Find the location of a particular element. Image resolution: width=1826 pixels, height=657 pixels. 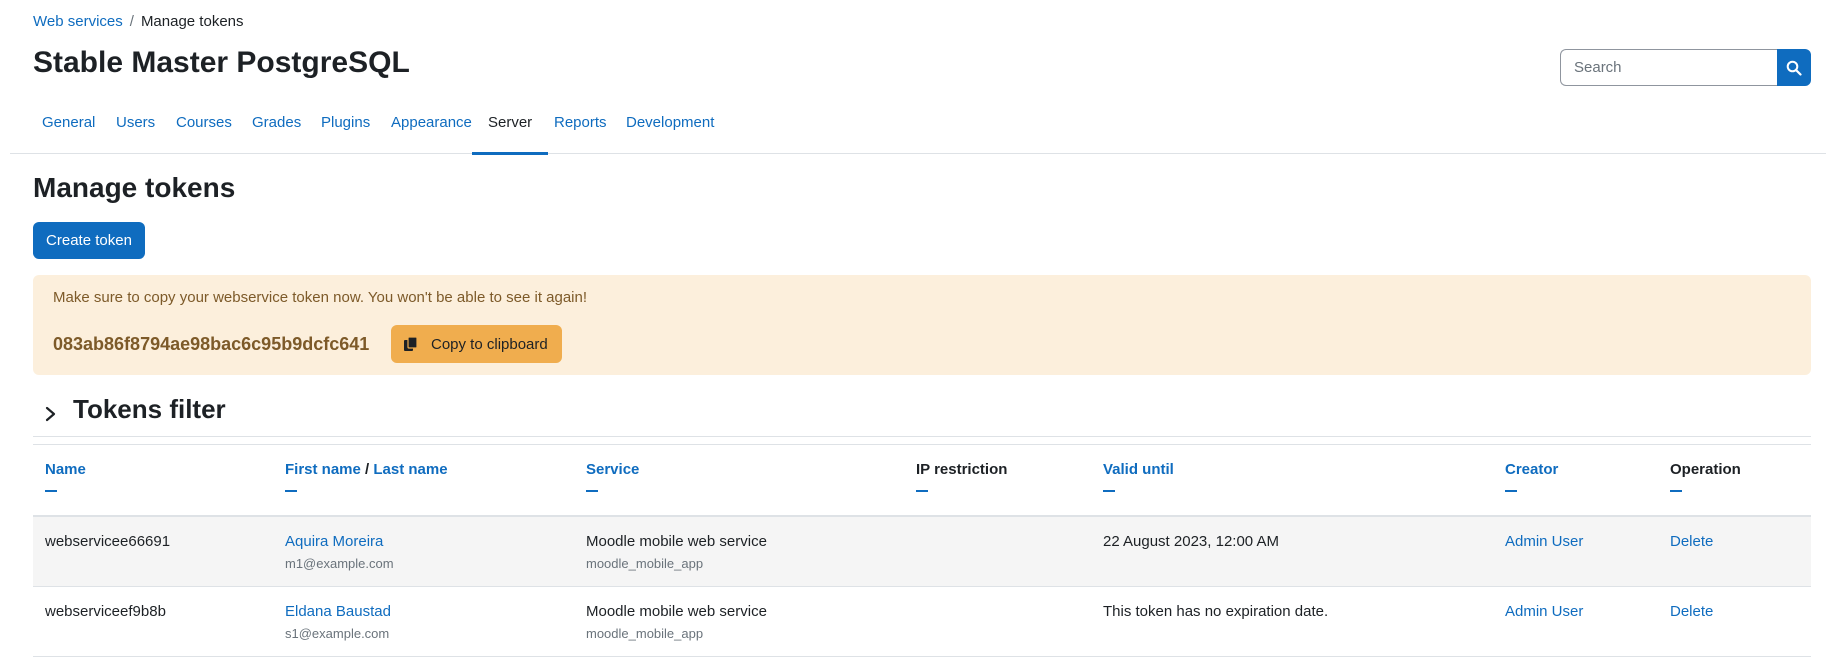

token-name: webserviceef9b8b is located at coordinates (105, 611).